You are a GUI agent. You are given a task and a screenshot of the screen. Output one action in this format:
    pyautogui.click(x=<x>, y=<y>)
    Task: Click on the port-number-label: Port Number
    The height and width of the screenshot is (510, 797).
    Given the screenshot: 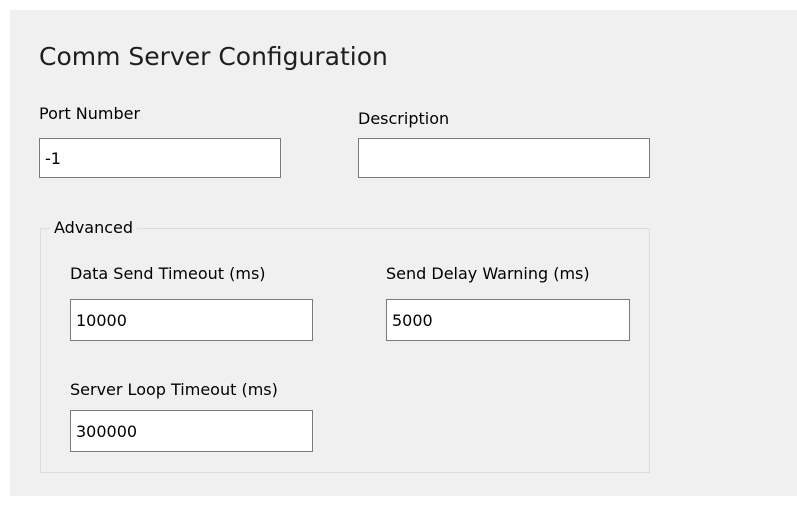 What is the action you would take?
    pyautogui.click(x=90, y=113)
    